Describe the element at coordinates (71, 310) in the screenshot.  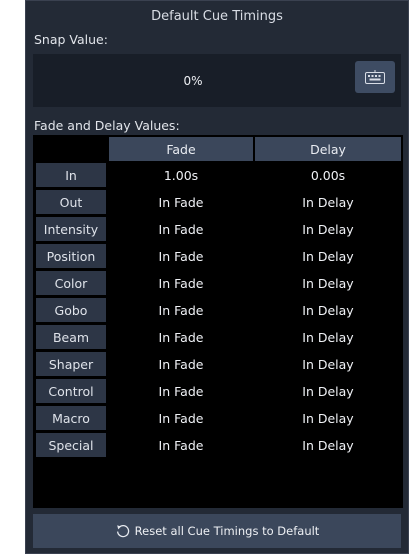
I see `row-label-gobo: Gobo` at that location.